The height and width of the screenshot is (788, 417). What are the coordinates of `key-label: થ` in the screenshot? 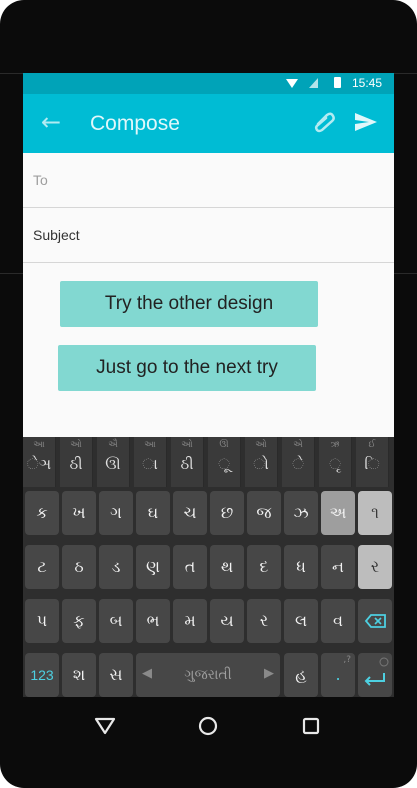 It's located at (227, 566).